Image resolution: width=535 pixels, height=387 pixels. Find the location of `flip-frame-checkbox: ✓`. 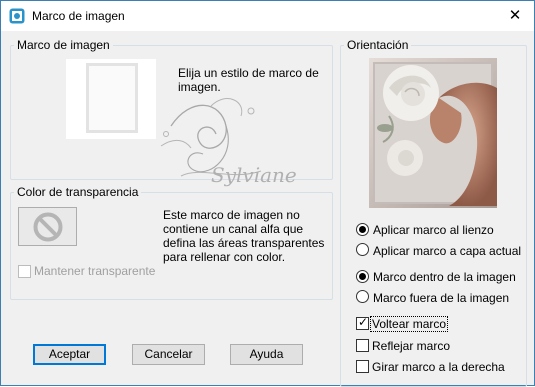

flip-frame-checkbox: ✓ is located at coordinates (362, 322).